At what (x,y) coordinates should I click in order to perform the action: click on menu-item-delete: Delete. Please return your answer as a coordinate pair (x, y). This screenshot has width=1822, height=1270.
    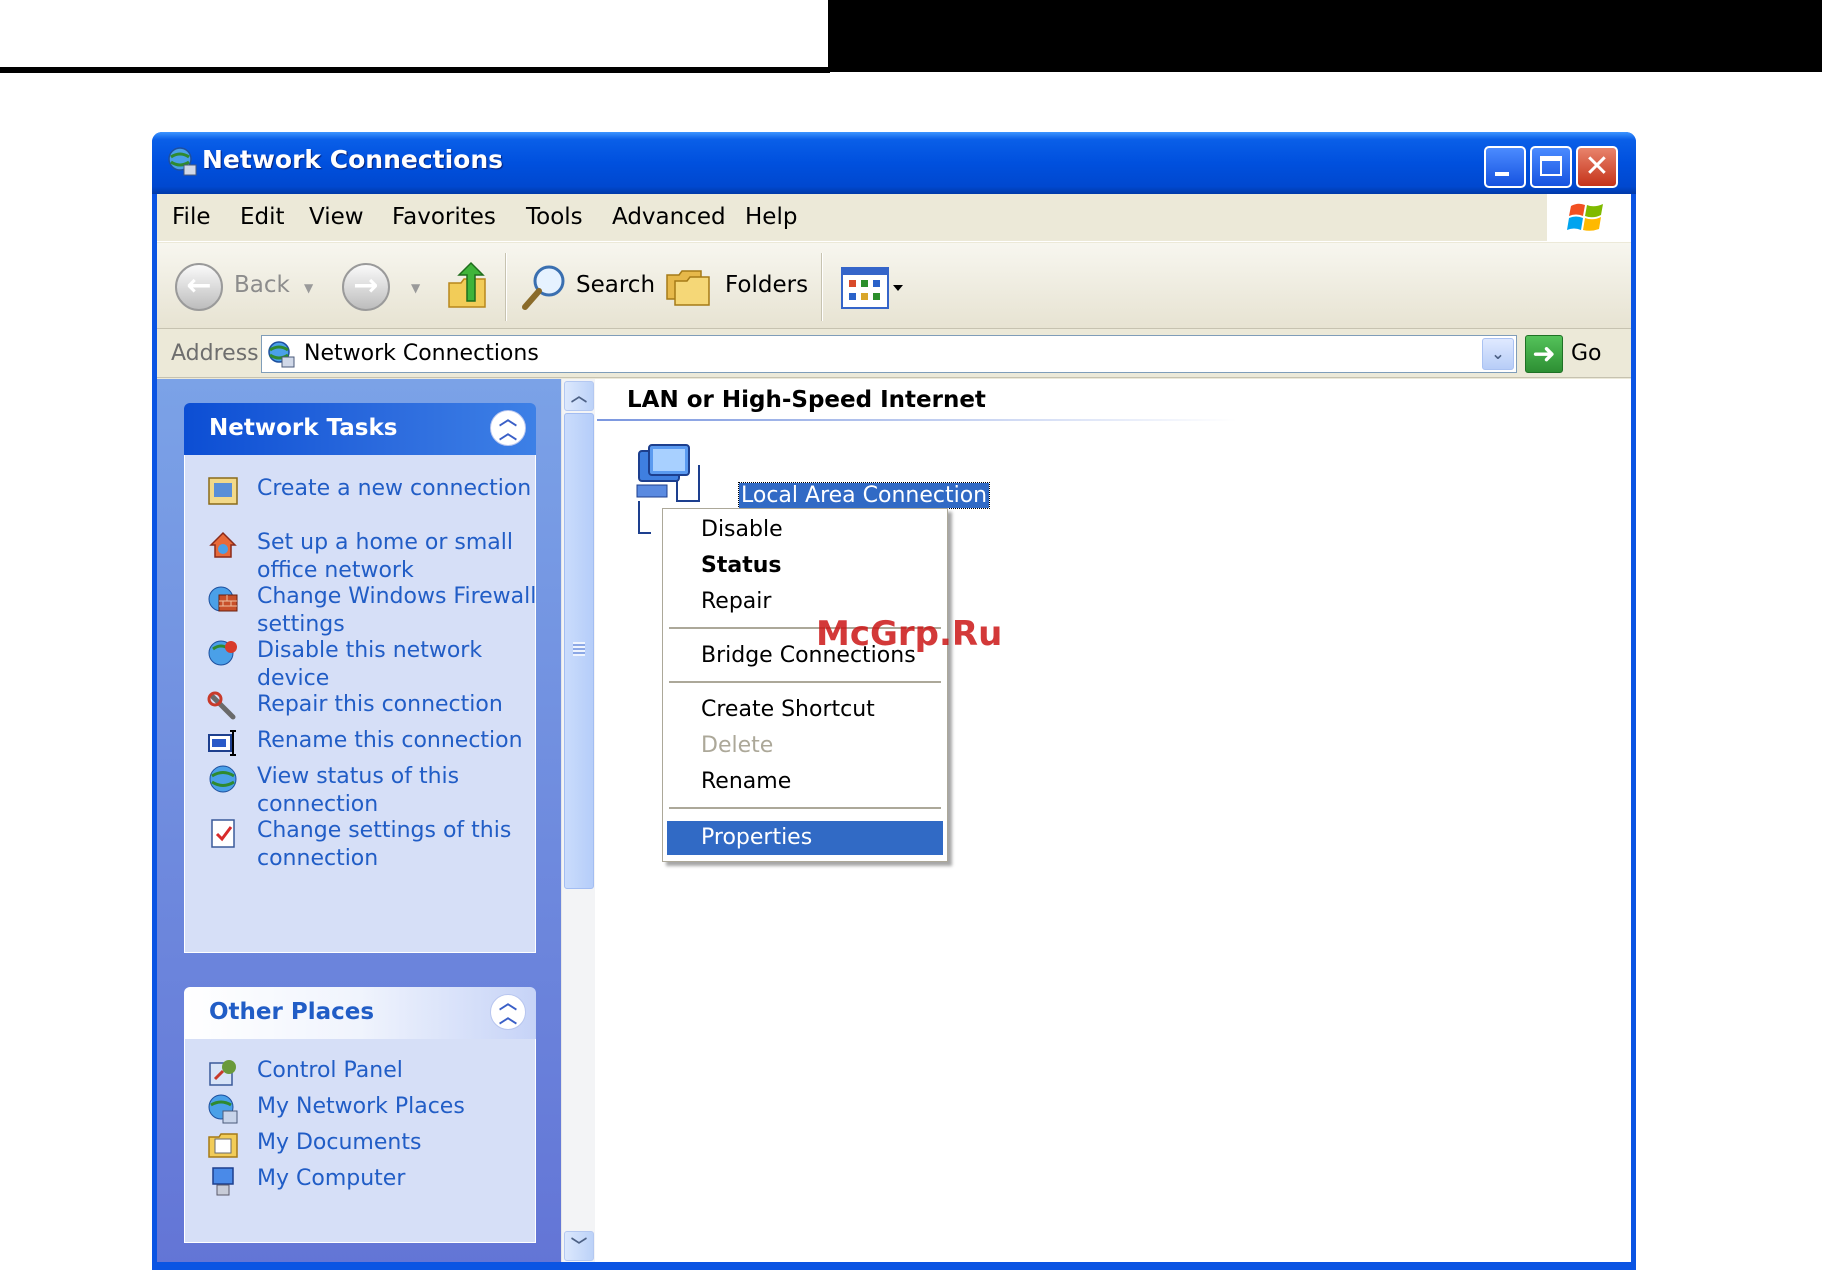
    Looking at the image, I should click on (805, 746).